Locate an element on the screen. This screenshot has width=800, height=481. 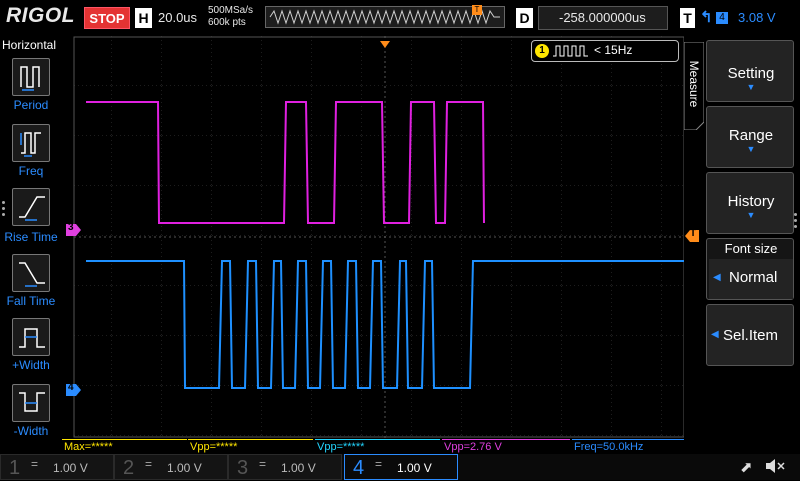
measurement-5-text: Freq=50.0kHz is located at coordinates (609, 447).